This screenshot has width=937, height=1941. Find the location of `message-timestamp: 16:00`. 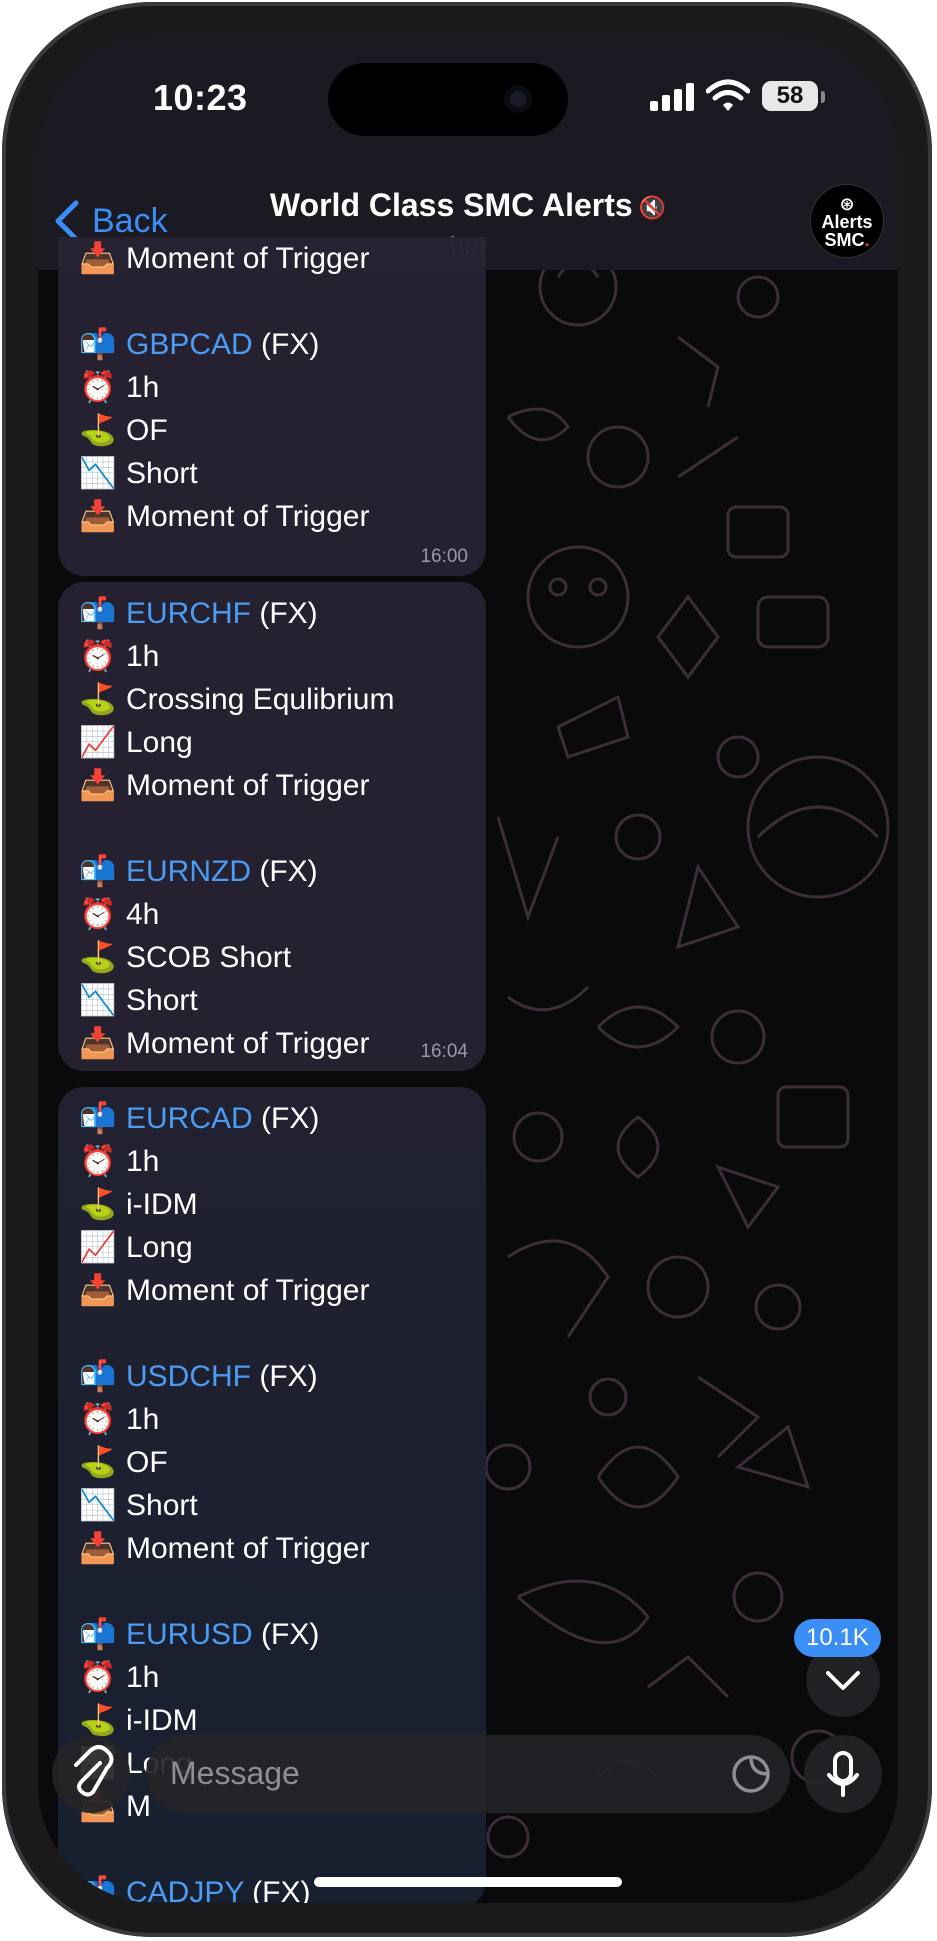

message-timestamp: 16:00 is located at coordinates (444, 556).